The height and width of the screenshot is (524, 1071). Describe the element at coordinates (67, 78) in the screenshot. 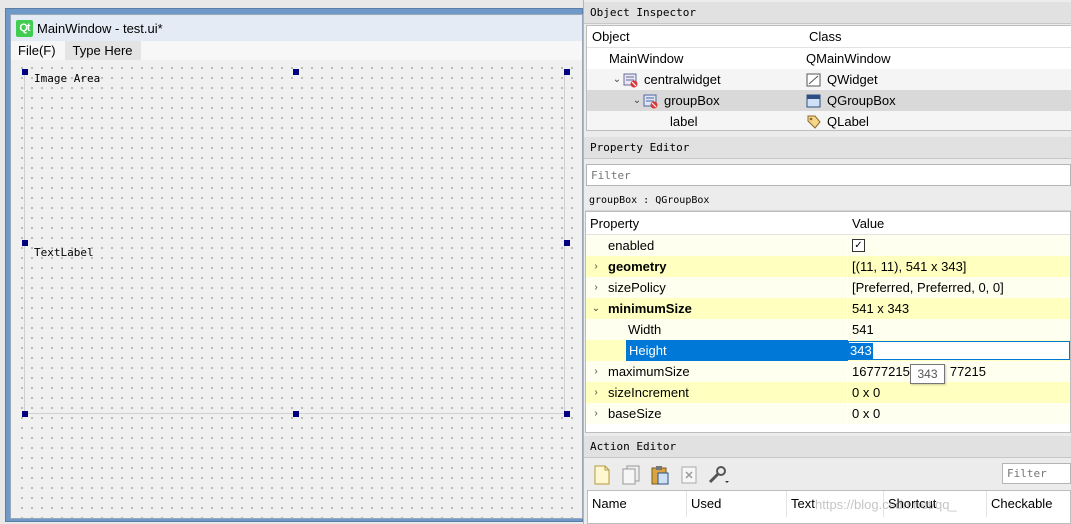

I see `groupbox-title: Image Area` at that location.